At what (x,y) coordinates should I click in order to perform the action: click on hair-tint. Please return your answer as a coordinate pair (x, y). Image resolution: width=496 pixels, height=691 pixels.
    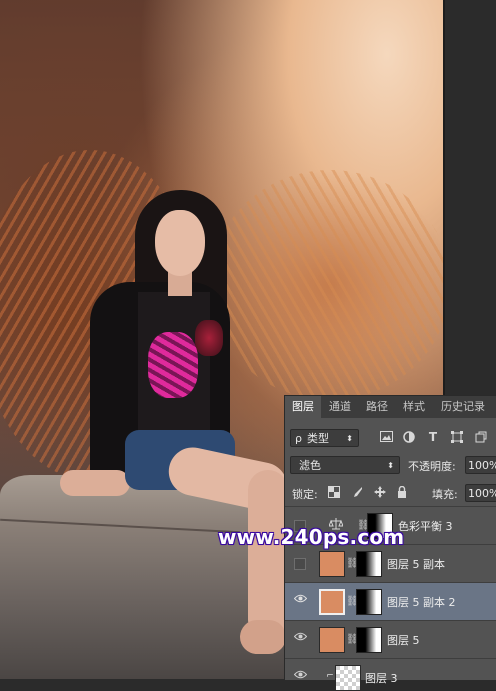
    Looking at the image, I should click on (209, 338).